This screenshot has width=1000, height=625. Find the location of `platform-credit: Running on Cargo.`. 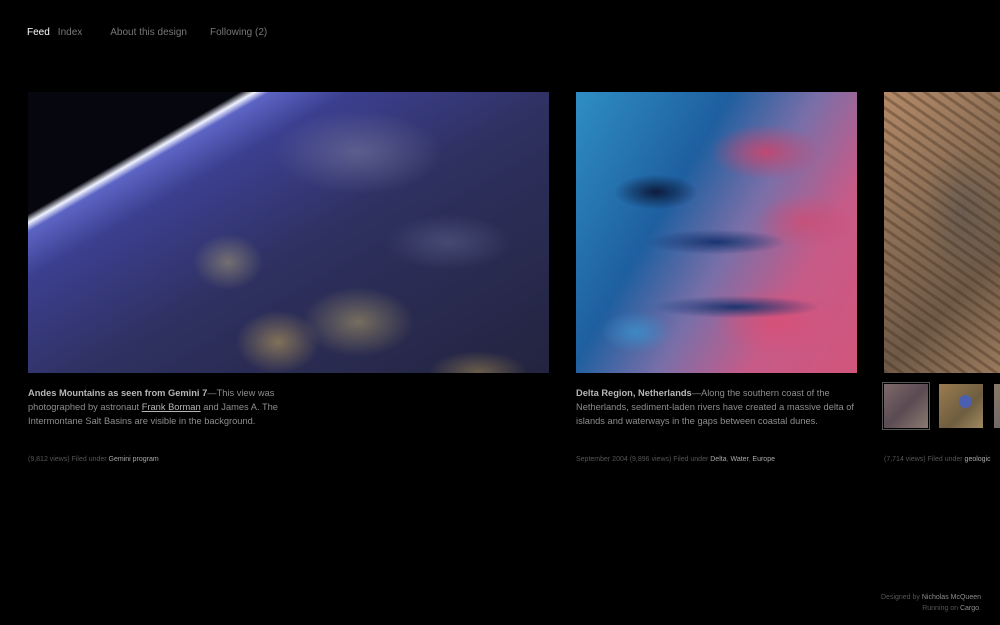

platform-credit: Running on Cargo. is located at coordinates (931, 608).